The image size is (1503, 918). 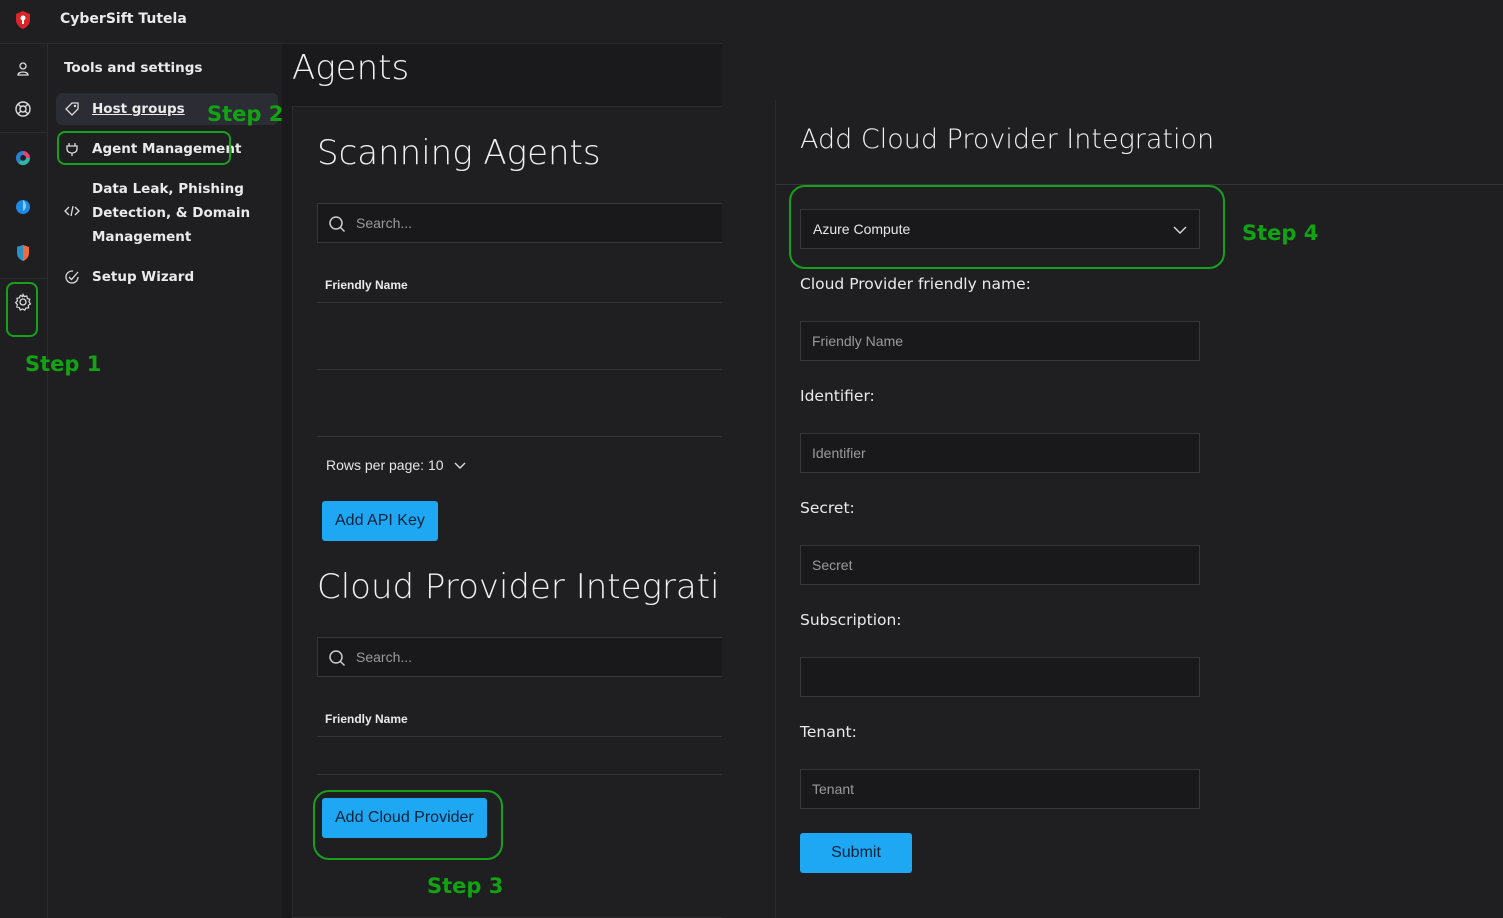 What do you see at coordinates (1280, 233) in the screenshot?
I see `step-4-label: Step 4` at bounding box center [1280, 233].